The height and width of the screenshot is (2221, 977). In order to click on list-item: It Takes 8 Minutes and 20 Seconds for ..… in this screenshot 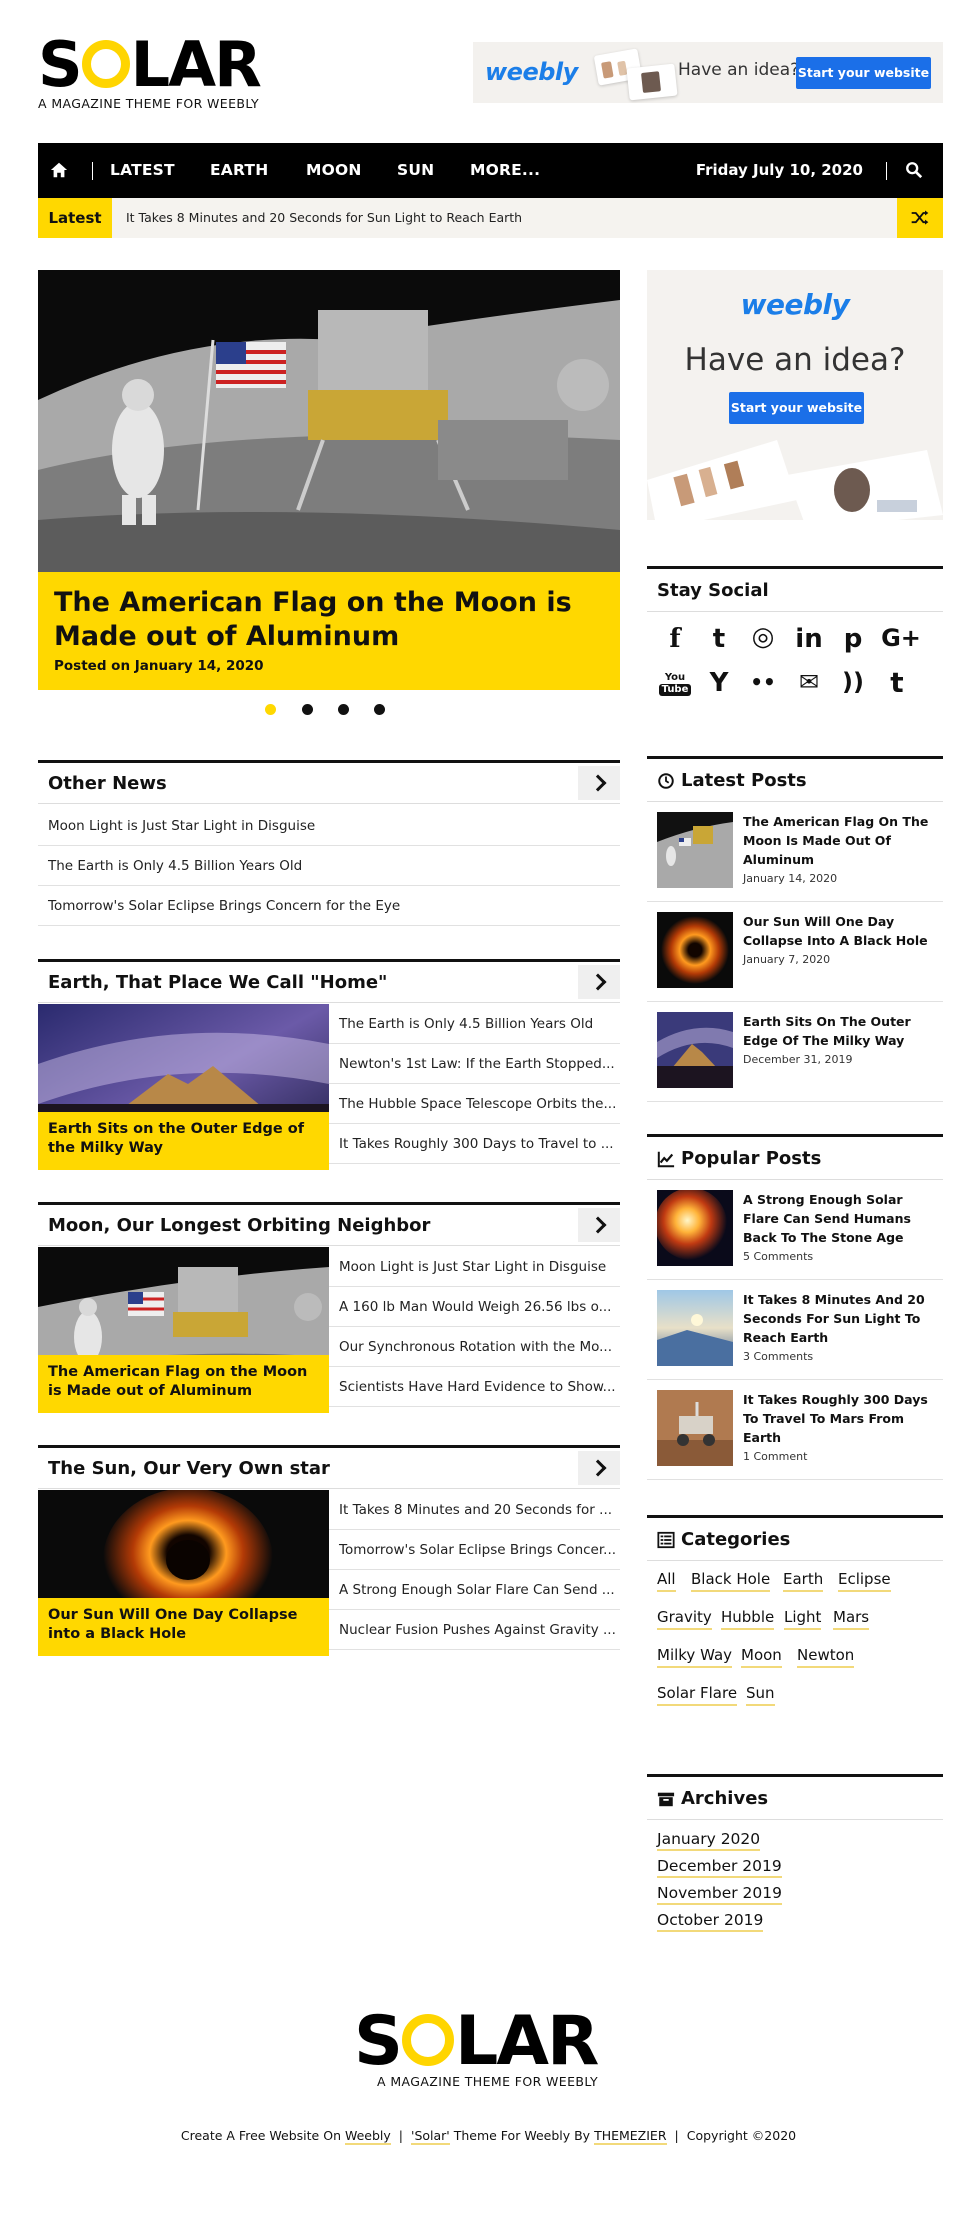, I will do `click(474, 1510)`.